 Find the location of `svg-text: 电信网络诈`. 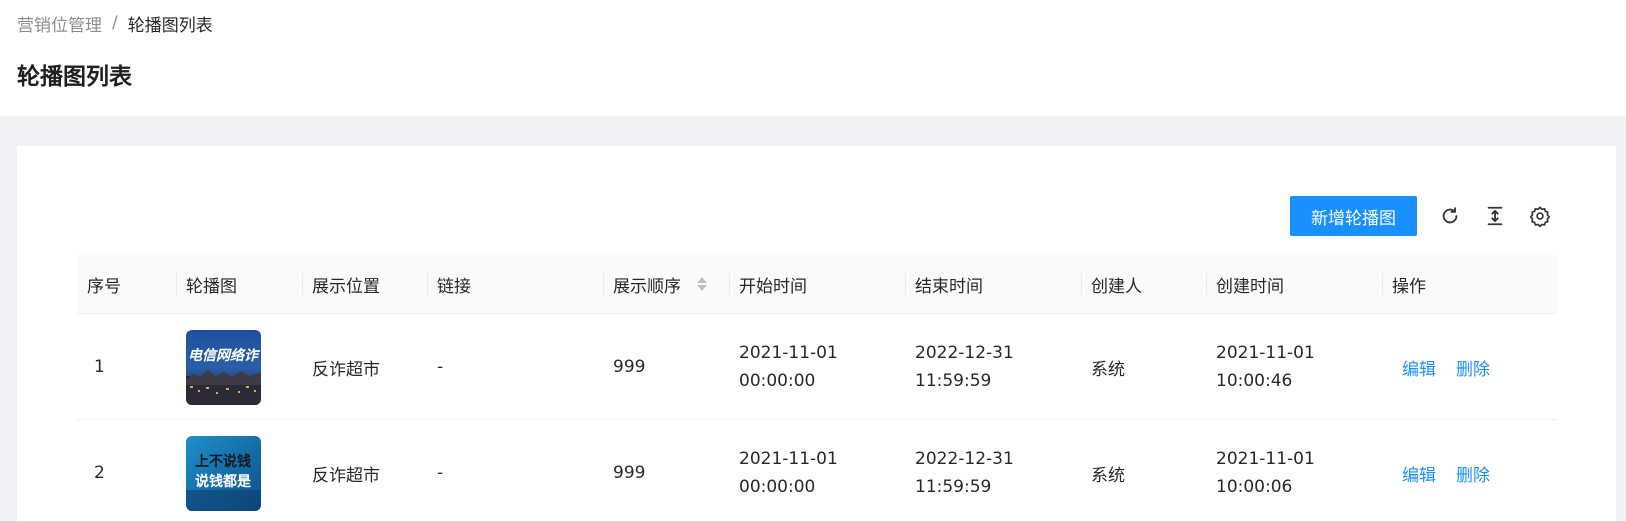

svg-text: 电信网络诈 is located at coordinates (224, 355).